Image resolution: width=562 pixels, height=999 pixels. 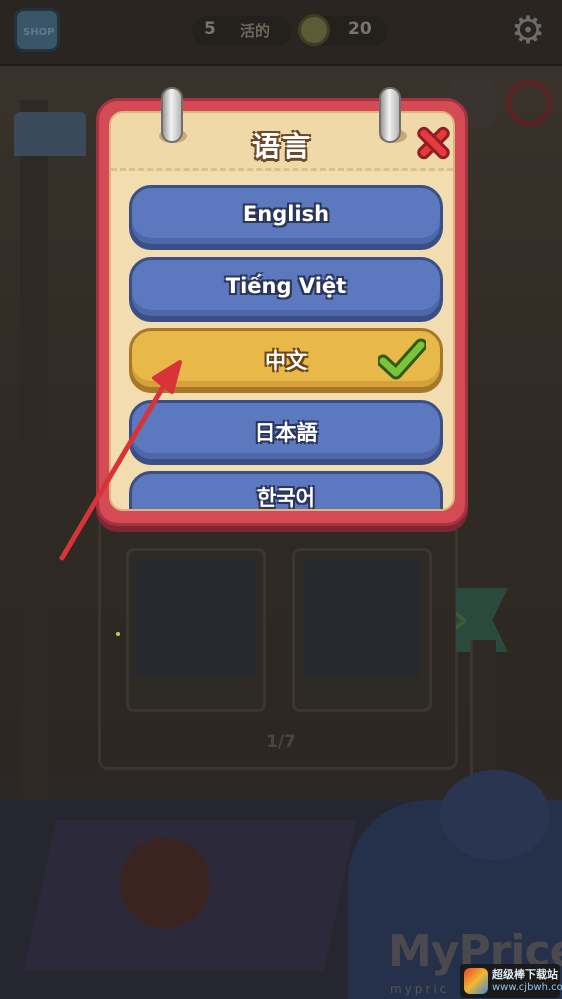 I want to click on language-label: English, so click(x=286, y=214).